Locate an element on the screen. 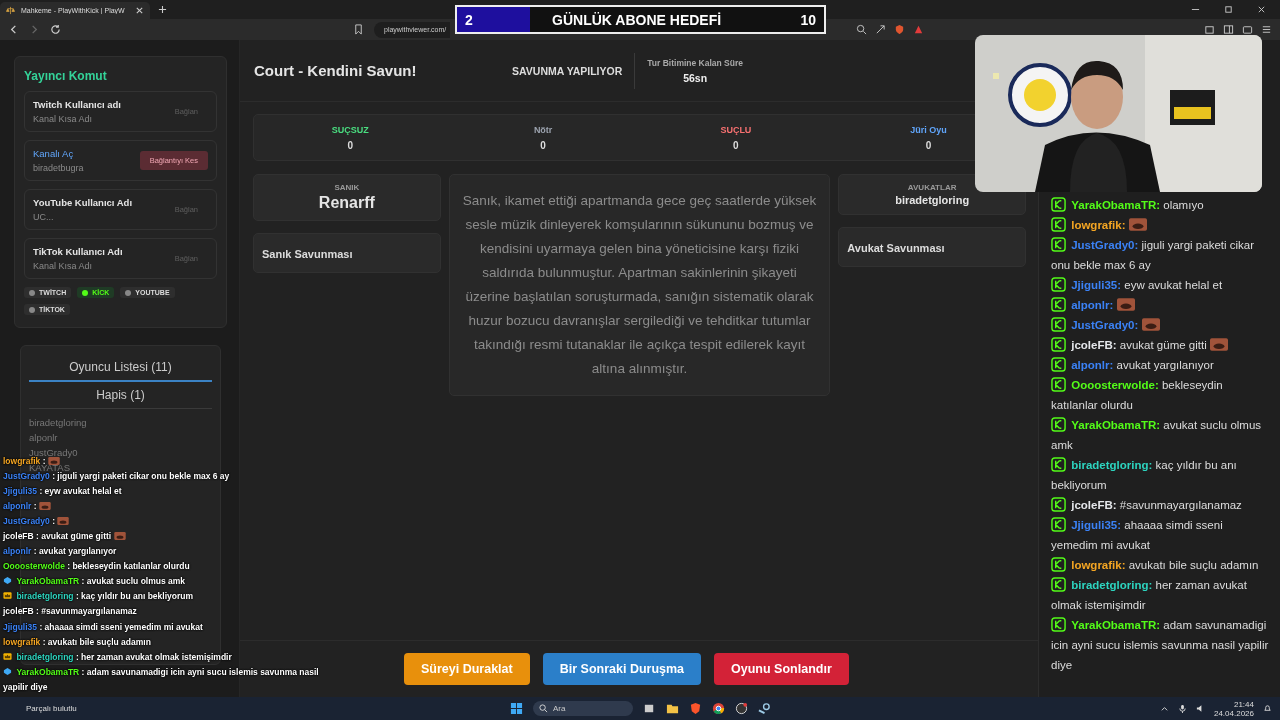 This screenshot has width=1280, height=720. case-text: Sanık, ikamet ettiği apartmanda gece geç saatlerde yüksek sesle müzik dinleyerek komşularının sükununu bozmuş ve kendisini uyarmaya gelen bina yöneticisine karşı fiziki saldırıda bulunmuştur. Apartman sakinlerinin şikayeti üzerine başlatılan soruşturmada, sanığın sistematik olarak huzur bozucu davranışlar sergilediği ve tehditkar tutumlar takındığı resmi tutanaklar ile açıkça tespit edilerek kayıt altına alınmıştır. is located at coordinates (639, 285).